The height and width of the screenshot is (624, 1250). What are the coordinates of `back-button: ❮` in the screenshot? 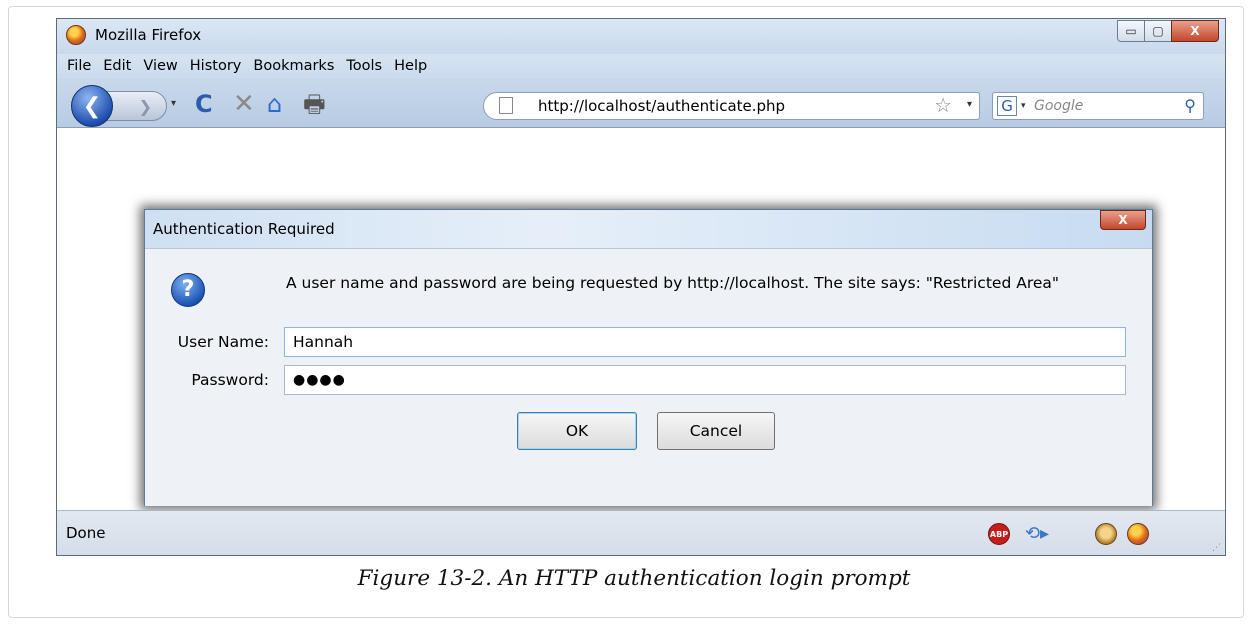 It's located at (92, 106).